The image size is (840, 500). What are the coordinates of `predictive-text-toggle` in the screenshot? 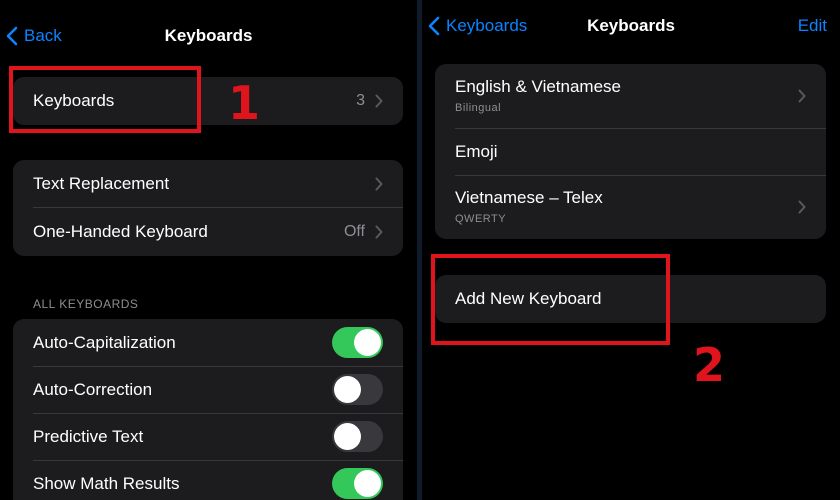 It's located at (357, 436).